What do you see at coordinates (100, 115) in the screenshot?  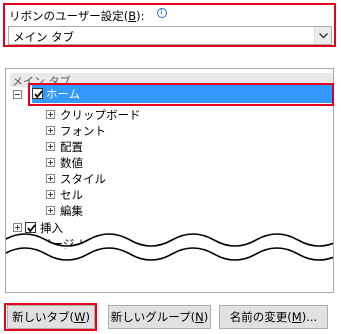 I see `tree-item-label: クリップボード` at bounding box center [100, 115].